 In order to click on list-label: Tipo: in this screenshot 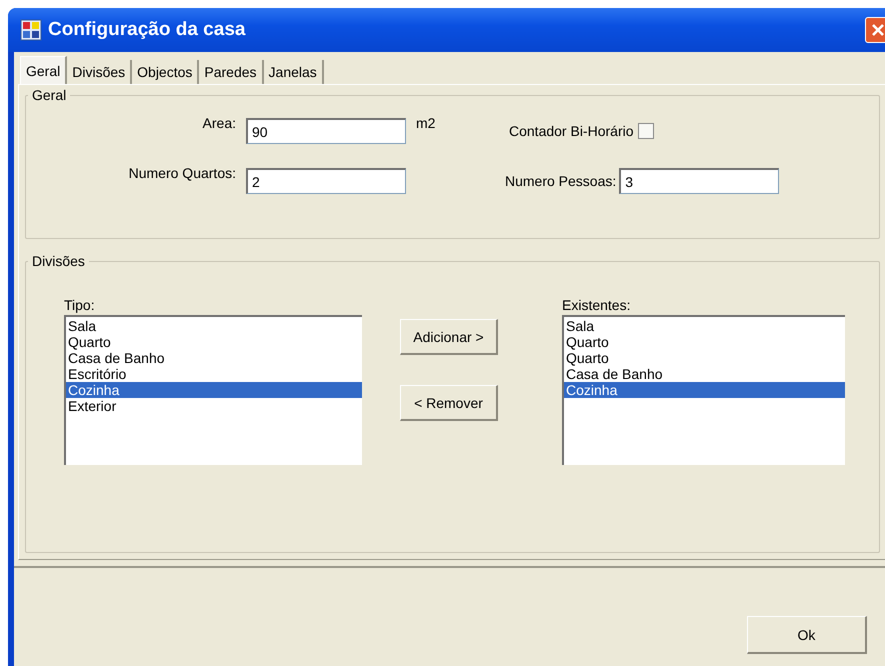, I will do `click(80, 305)`.